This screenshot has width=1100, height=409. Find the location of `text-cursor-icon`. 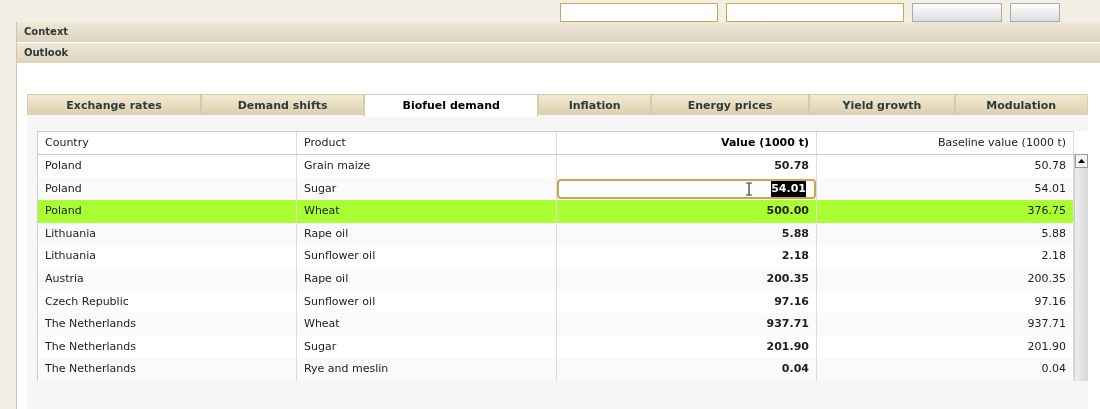

text-cursor-icon is located at coordinates (749, 188).